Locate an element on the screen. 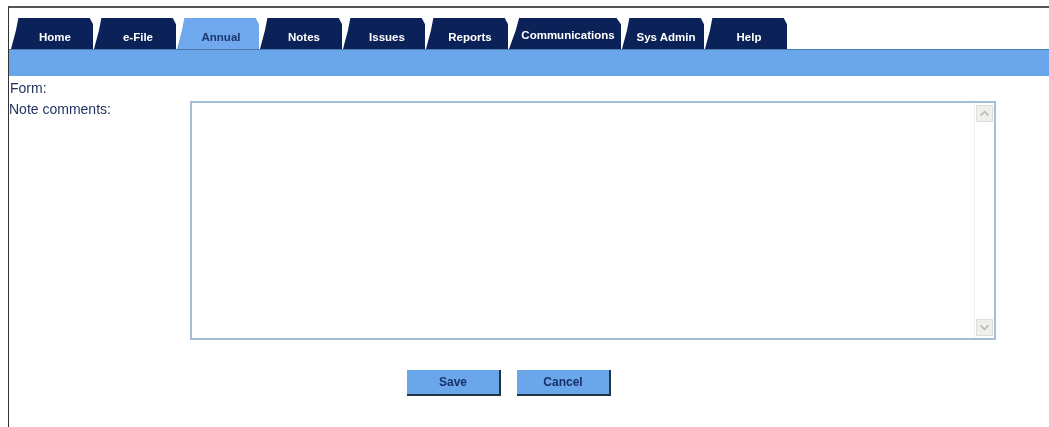  scroll-up-icon is located at coordinates (984, 113).